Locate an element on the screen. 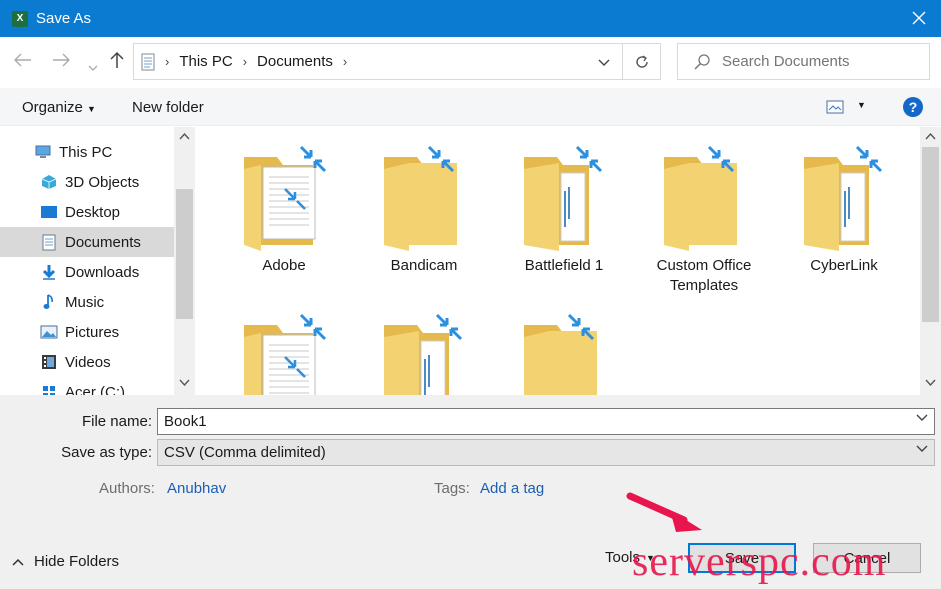 The image size is (941, 589). folder-item: CyberLink is located at coordinates (844, 219).